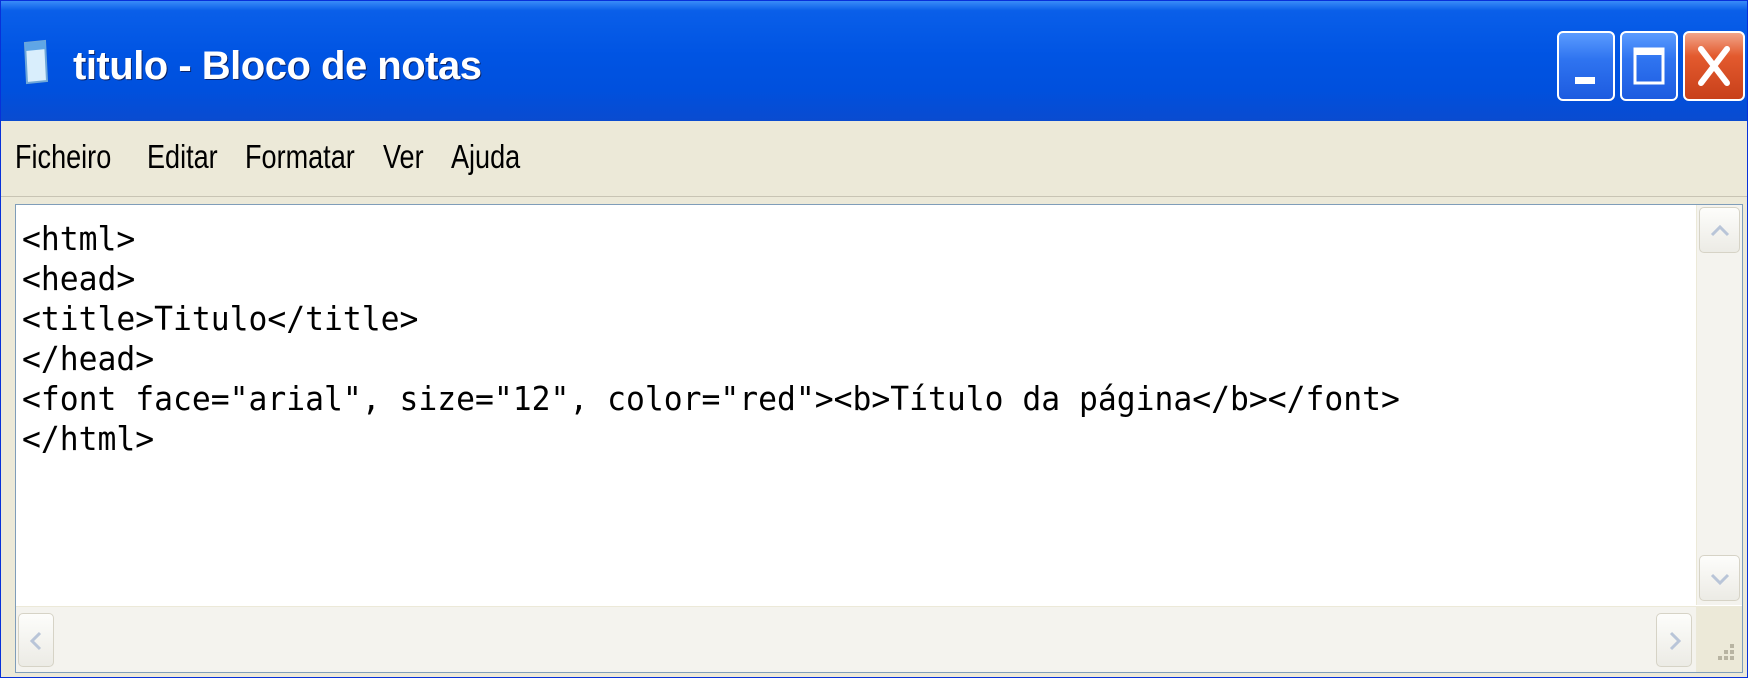 The height and width of the screenshot is (680, 1750). I want to click on text-line: <title>Titulo</title>, so click(220, 318).